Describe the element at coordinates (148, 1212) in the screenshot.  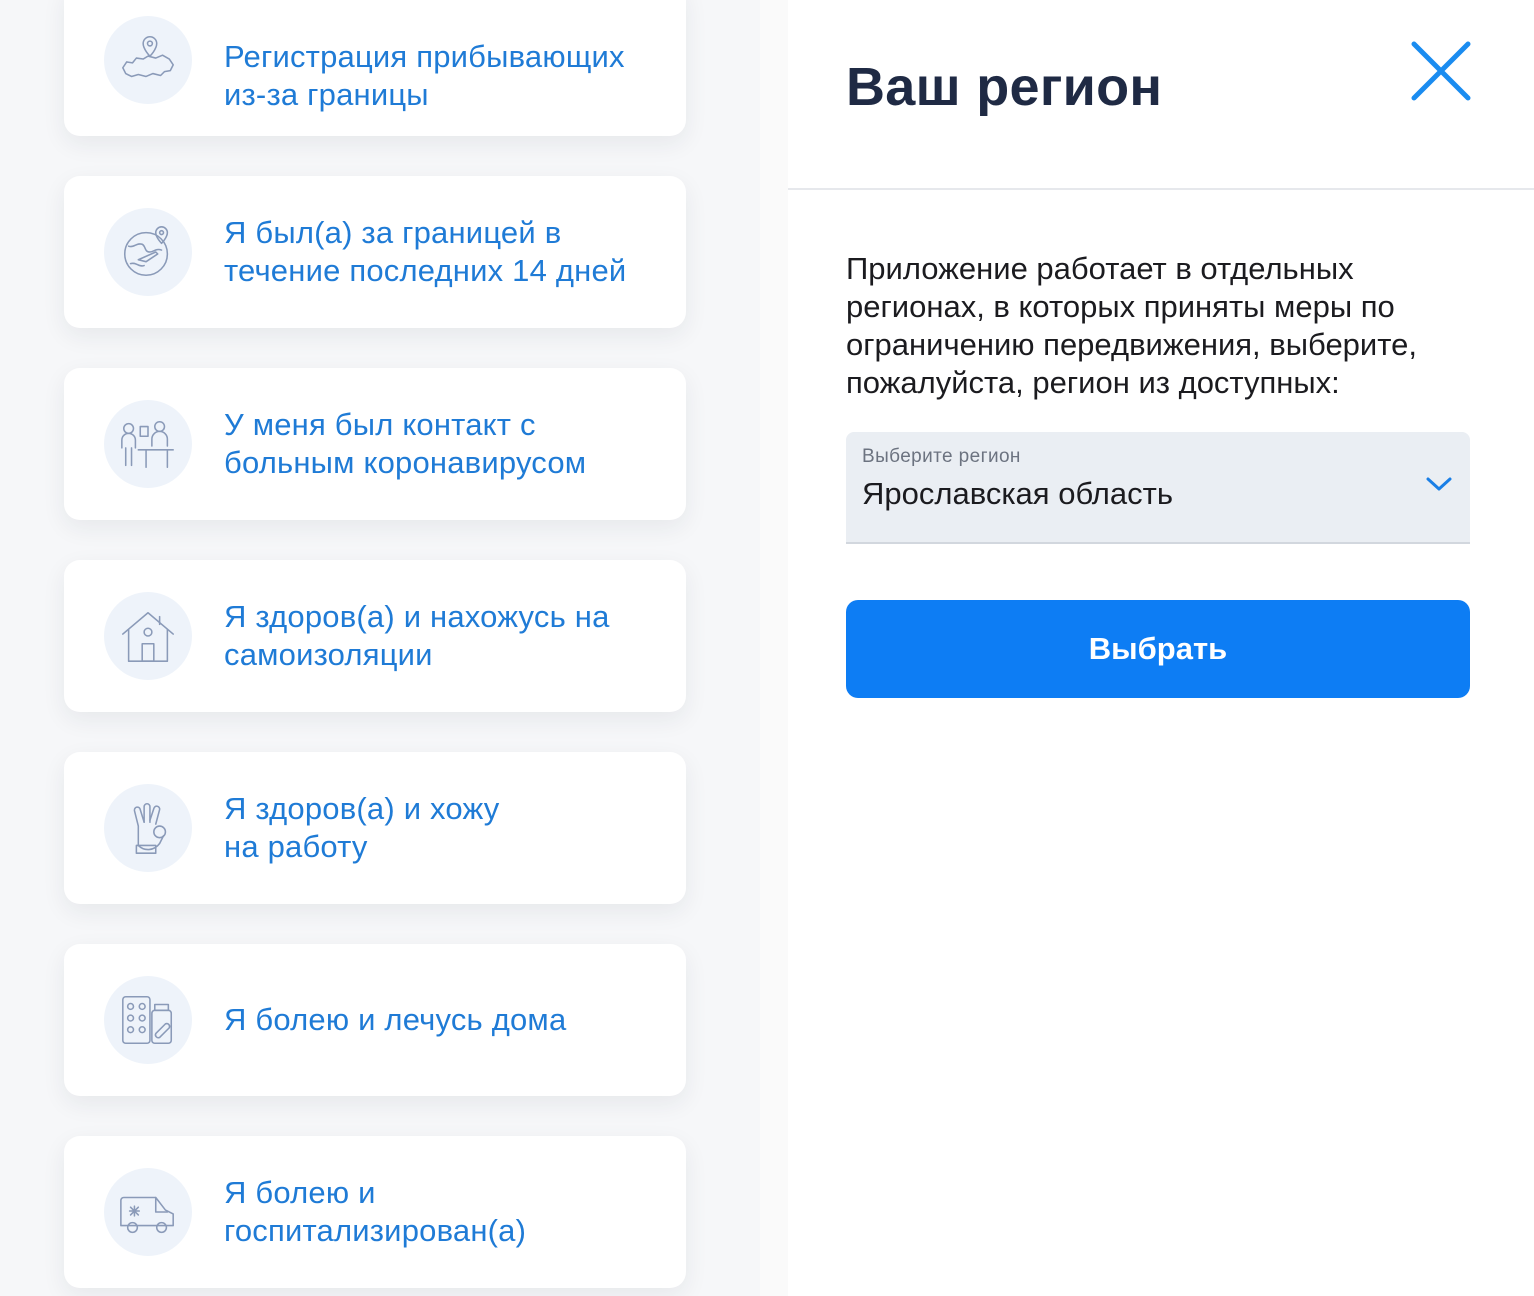
I see `ambulance-icon` at that location.